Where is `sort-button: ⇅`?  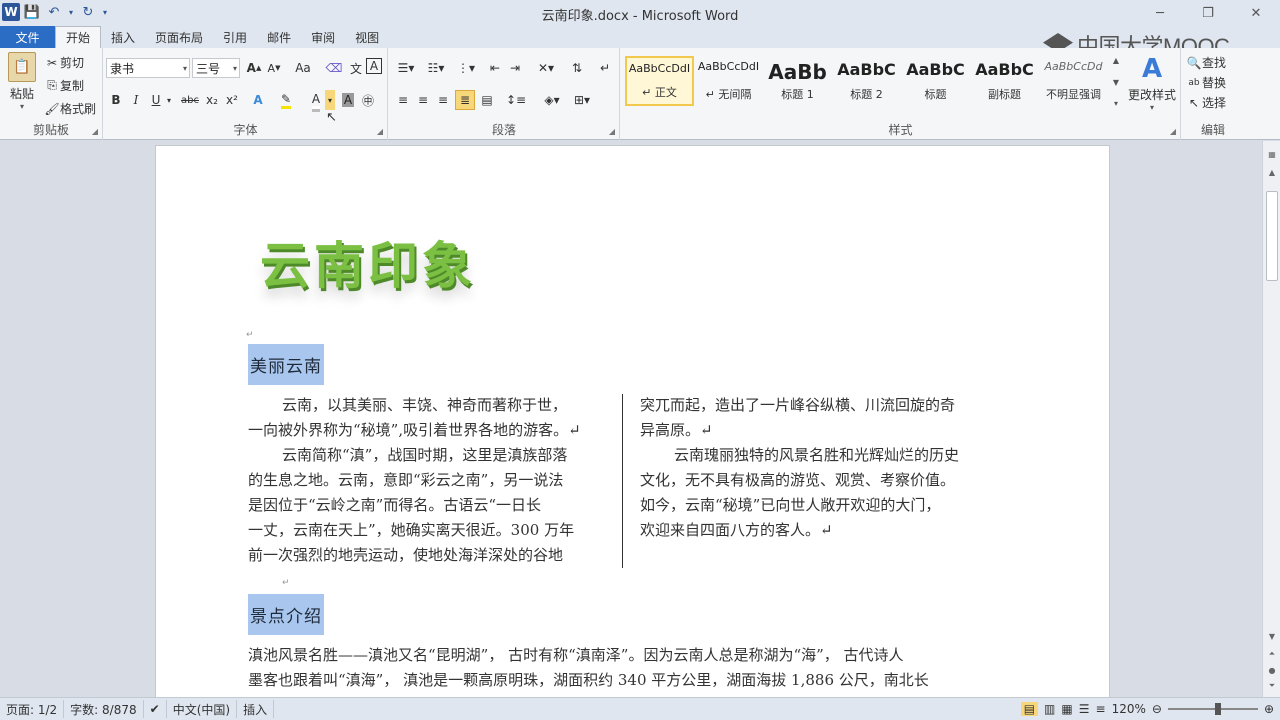
sort-button: ⇅ is located at coordinates (577, 68).